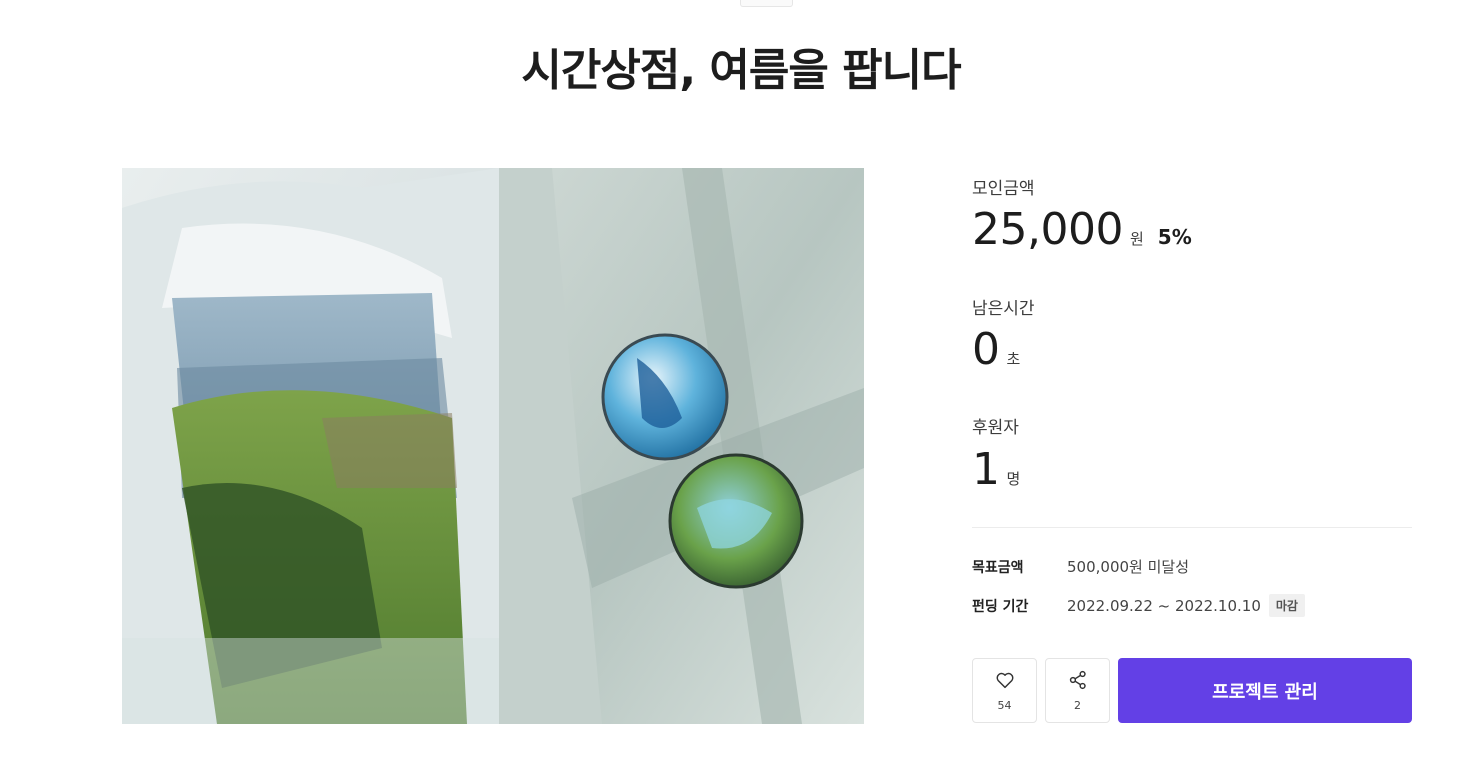 Image resolution: width=1482 pixels, height=764 pixels. What do you see at coordinates (1136, 239) in the screenshot?
I see `raised-unit: 원` at bounding box center [1136, 239].